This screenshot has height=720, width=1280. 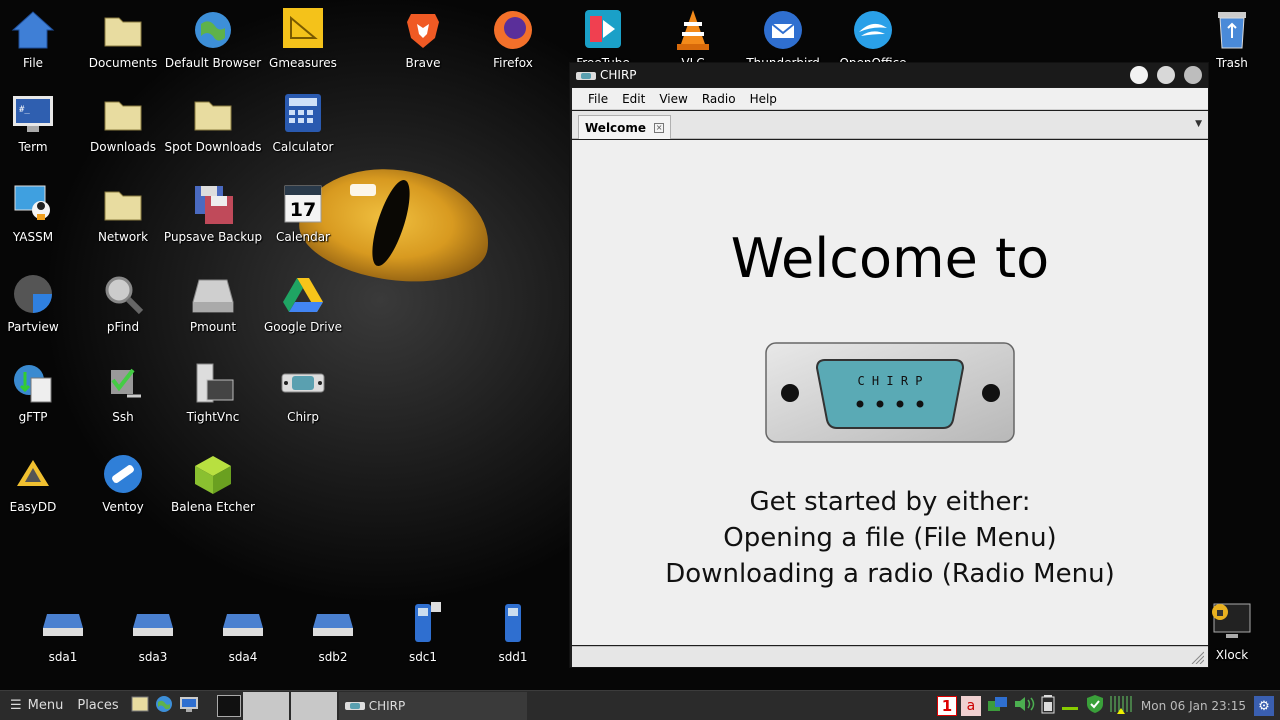 I want to click on desktop-icon-label: Balena Etcher, so click(x=213, y=507).